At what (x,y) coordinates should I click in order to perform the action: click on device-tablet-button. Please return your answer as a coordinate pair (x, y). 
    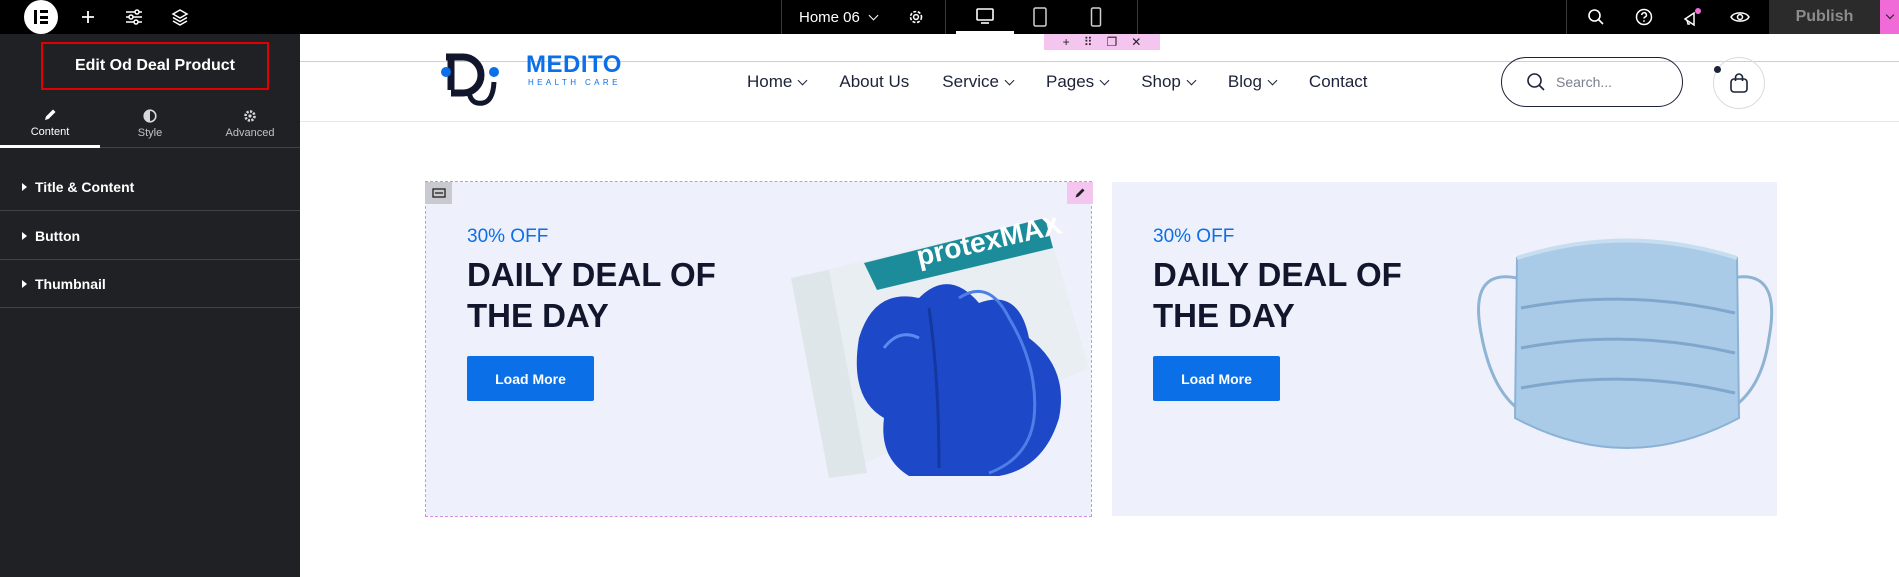
    Looking at the image, I should click on (1040, 17).